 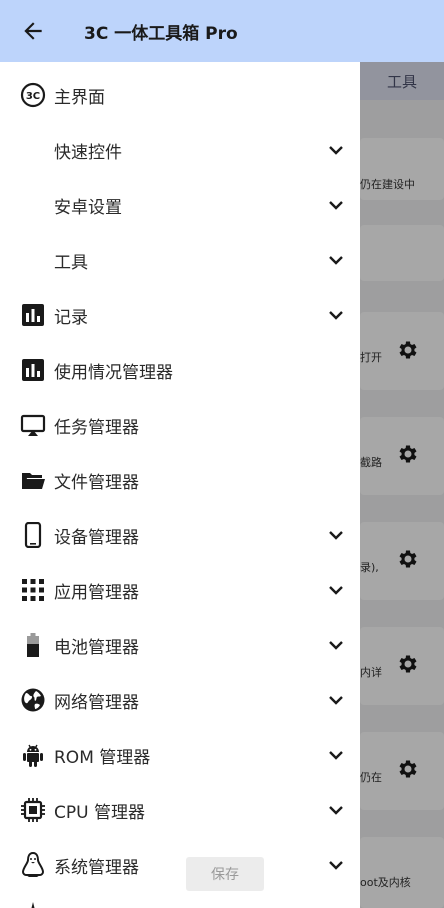 What do you see at coordinates (96, 703) in the screenshot?
I see `drawer-item-label: 网络管理器` at bounding box center [96, 703].